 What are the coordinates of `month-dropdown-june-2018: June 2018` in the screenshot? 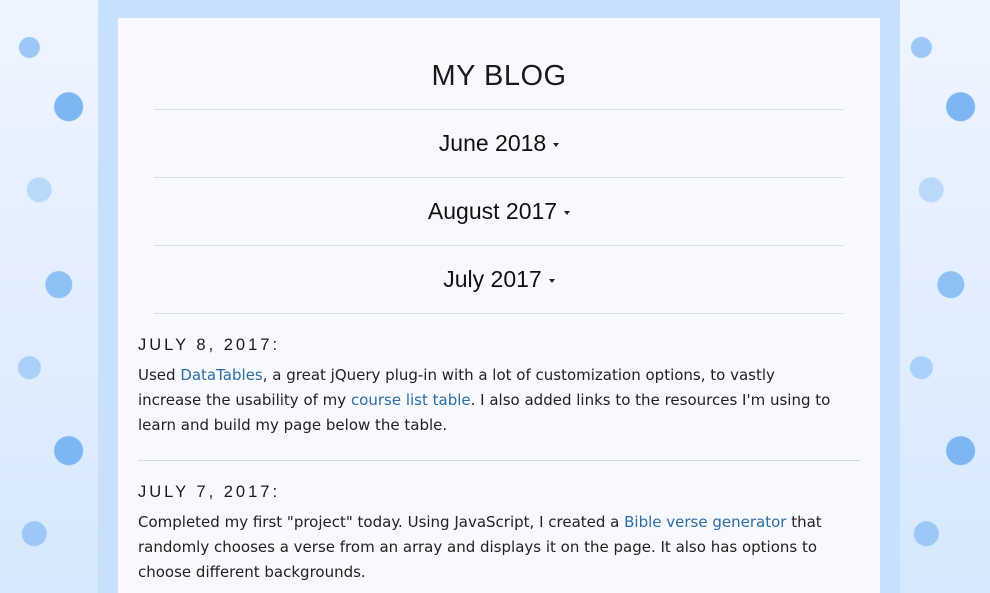 It's located at (499, 143).